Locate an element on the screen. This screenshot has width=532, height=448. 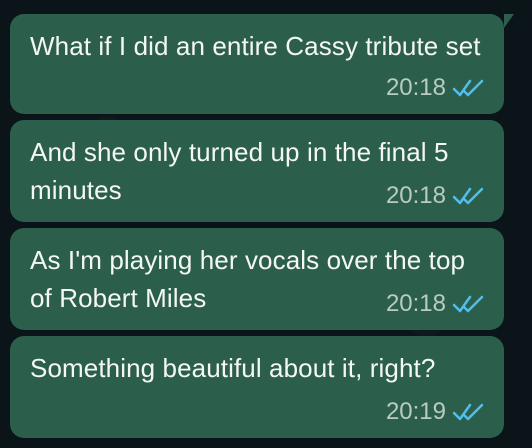
message-time: 20:19 is located at coordinates (415, 411).